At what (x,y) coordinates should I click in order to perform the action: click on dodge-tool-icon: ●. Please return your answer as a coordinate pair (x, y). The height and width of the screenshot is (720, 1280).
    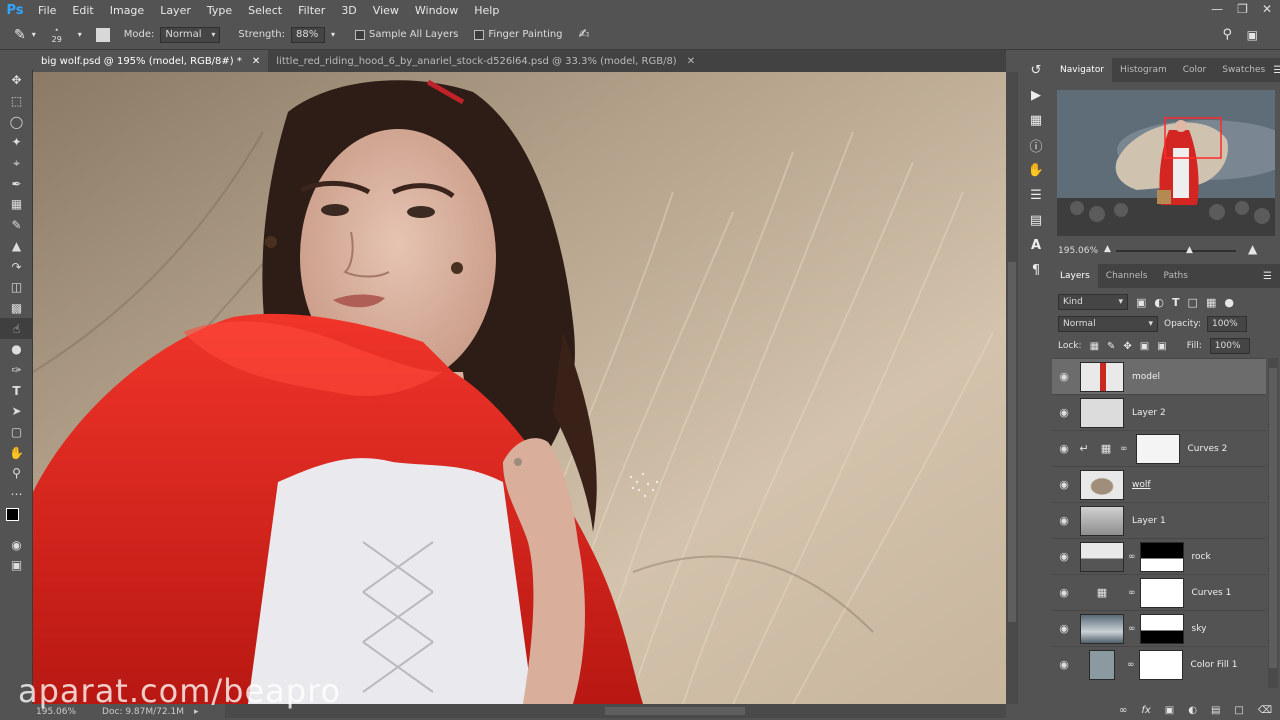
    Looking at the image, I should click on (16, 349).